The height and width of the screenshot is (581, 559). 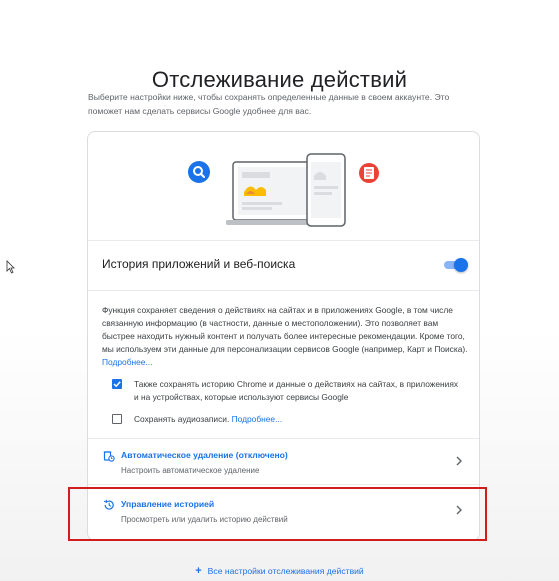 I want to click on check-icon, so click(x=117, y=384).